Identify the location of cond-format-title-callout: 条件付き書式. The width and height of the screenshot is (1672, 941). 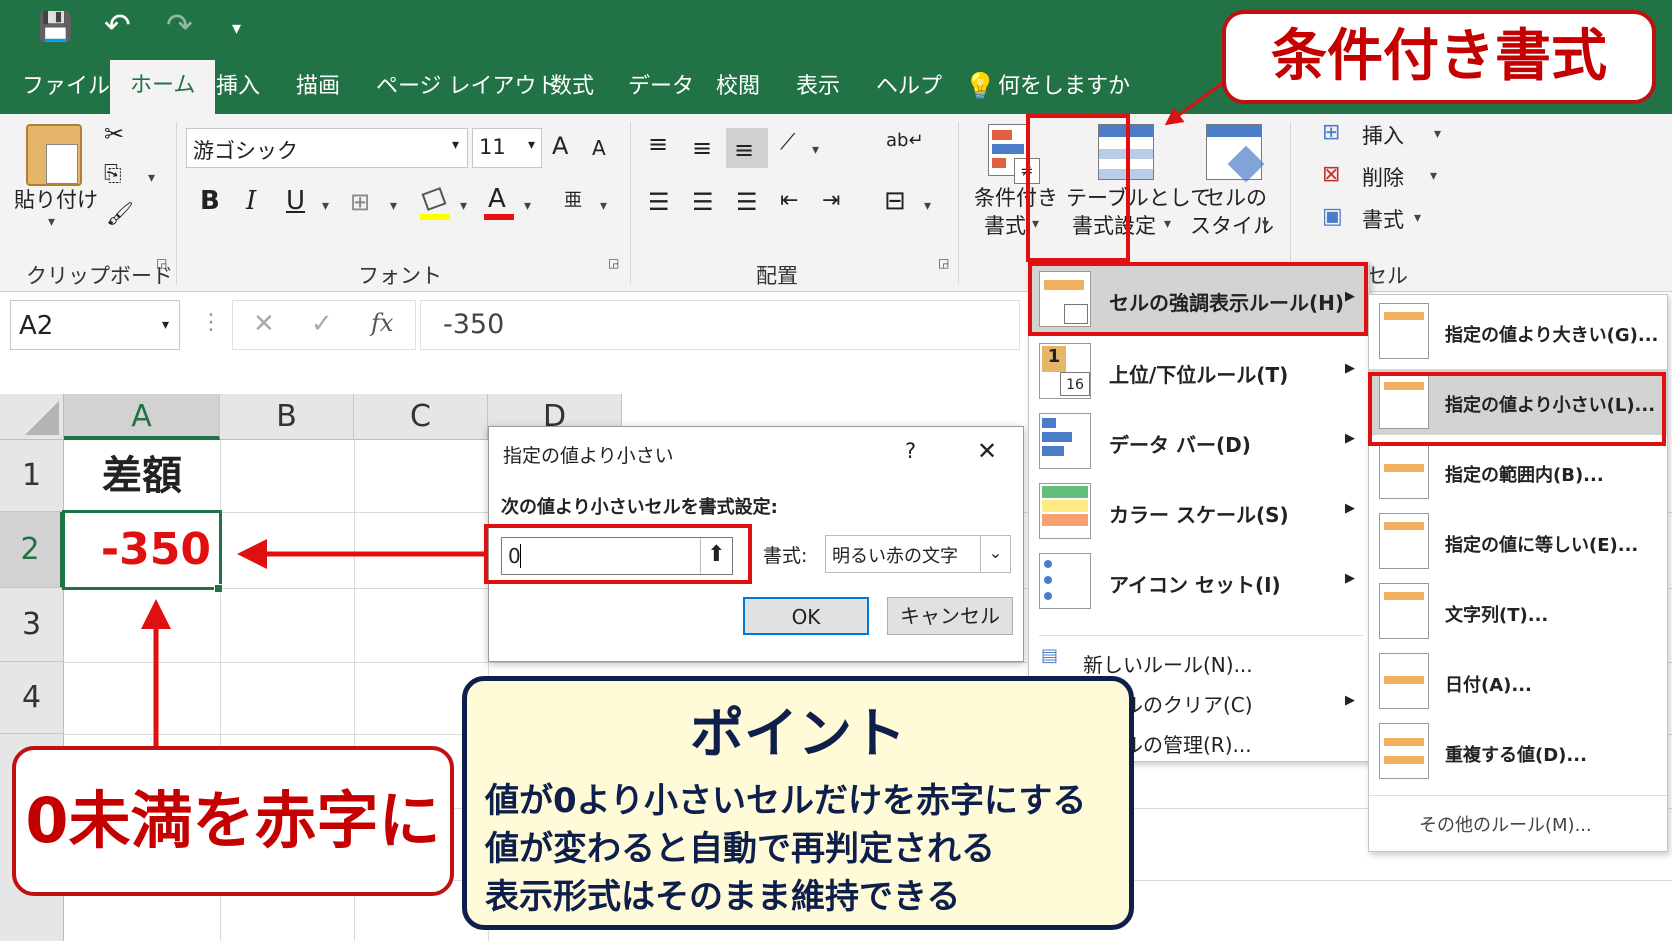
(1439, 57).